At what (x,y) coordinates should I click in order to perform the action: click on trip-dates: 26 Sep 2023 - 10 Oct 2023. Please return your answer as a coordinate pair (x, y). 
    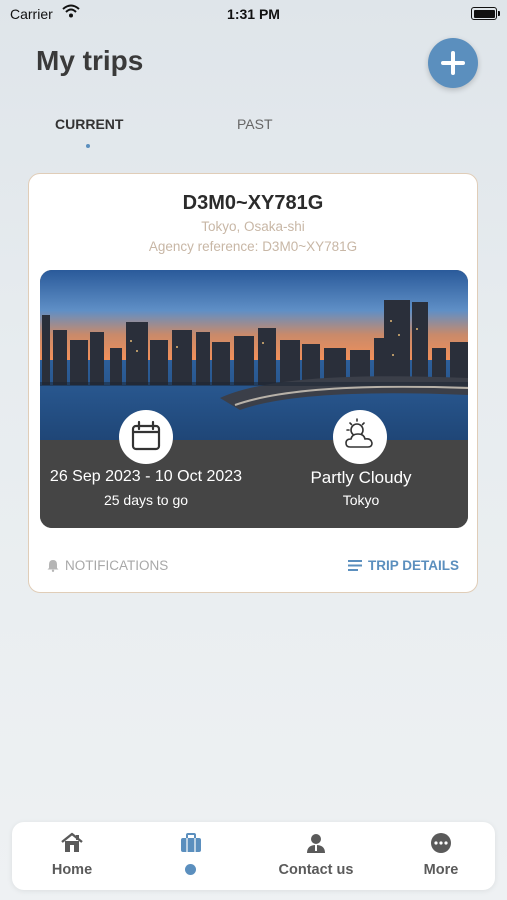
    Looking at the image, I should click on (146, 476).